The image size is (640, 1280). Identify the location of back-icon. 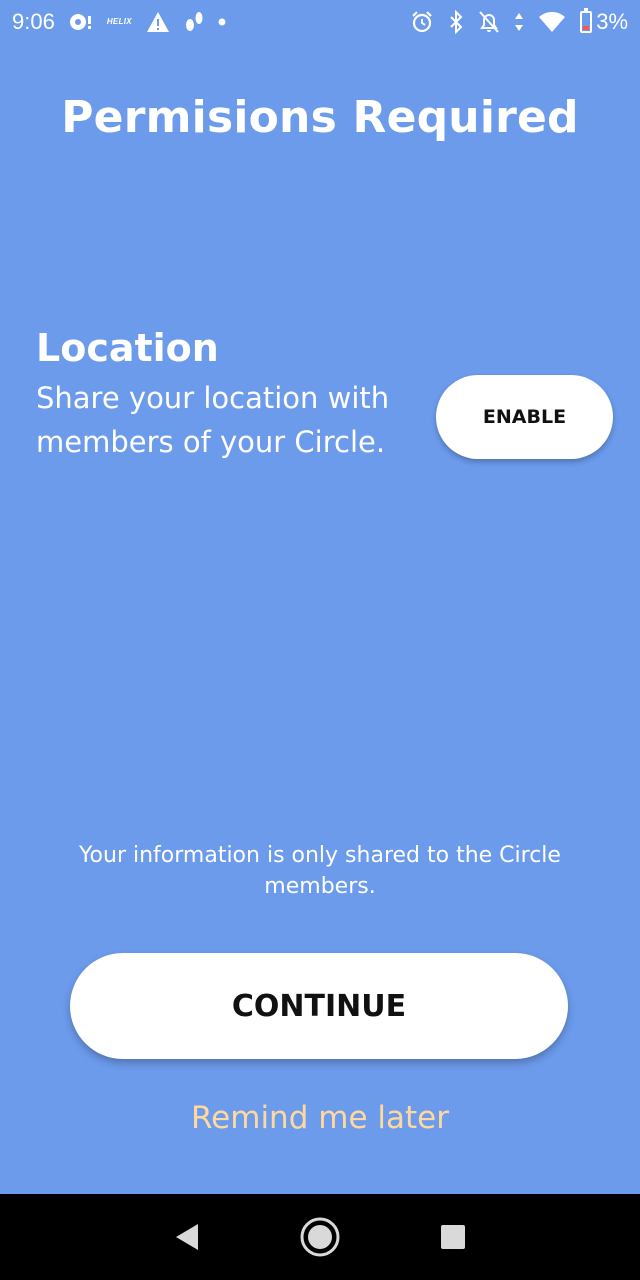
(187, 1237).